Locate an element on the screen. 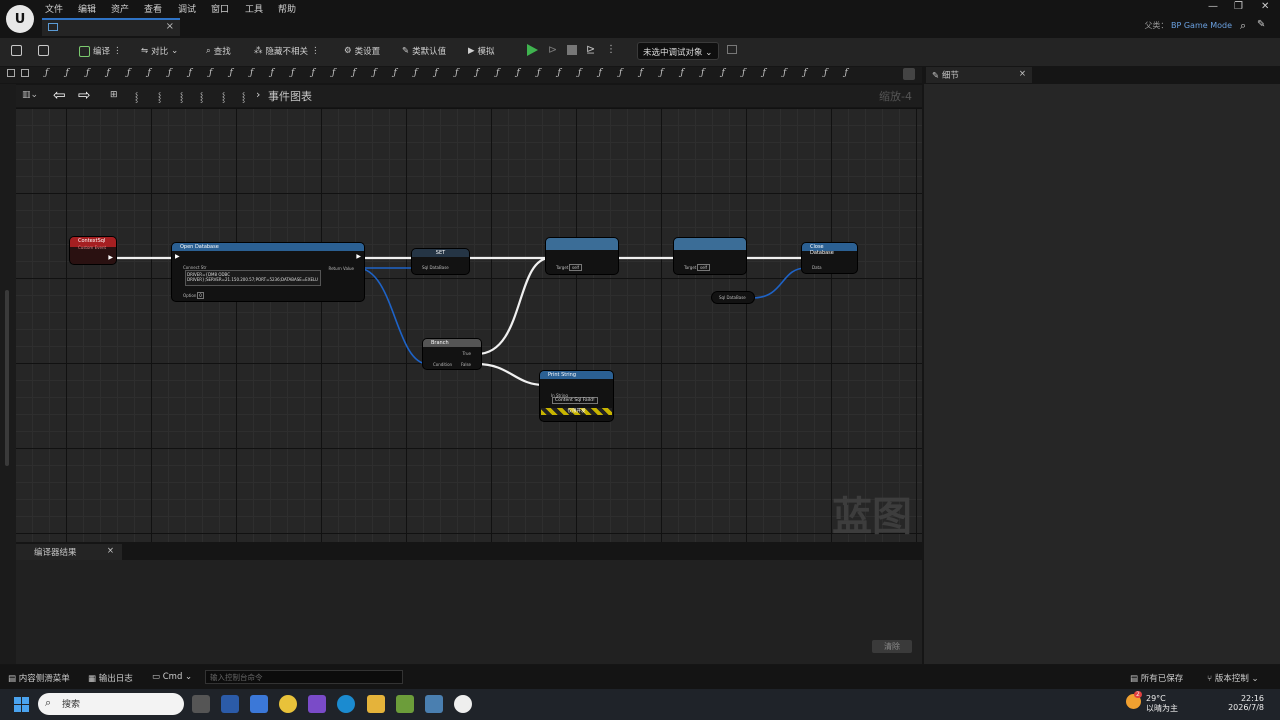 This screenshot has width=1280, height=720. taskbar-search-label: 搜索 is located at coordinates (71, 705).